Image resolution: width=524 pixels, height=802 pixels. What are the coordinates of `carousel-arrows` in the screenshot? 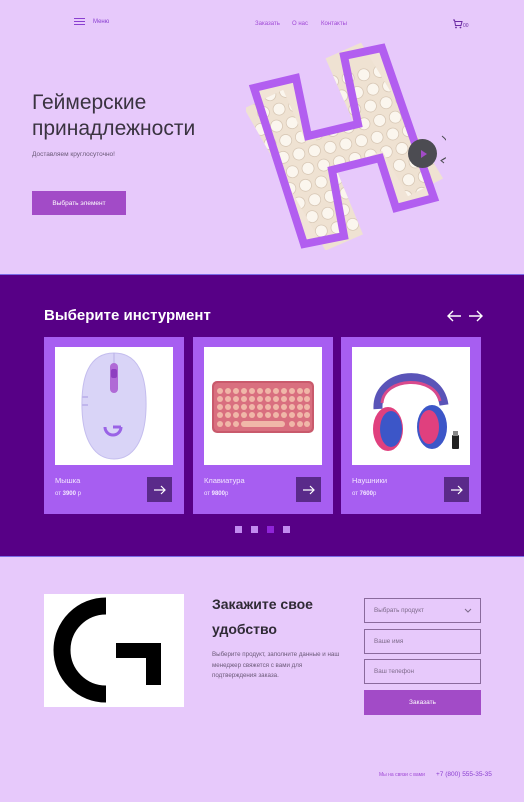 It's located at (465, 315).